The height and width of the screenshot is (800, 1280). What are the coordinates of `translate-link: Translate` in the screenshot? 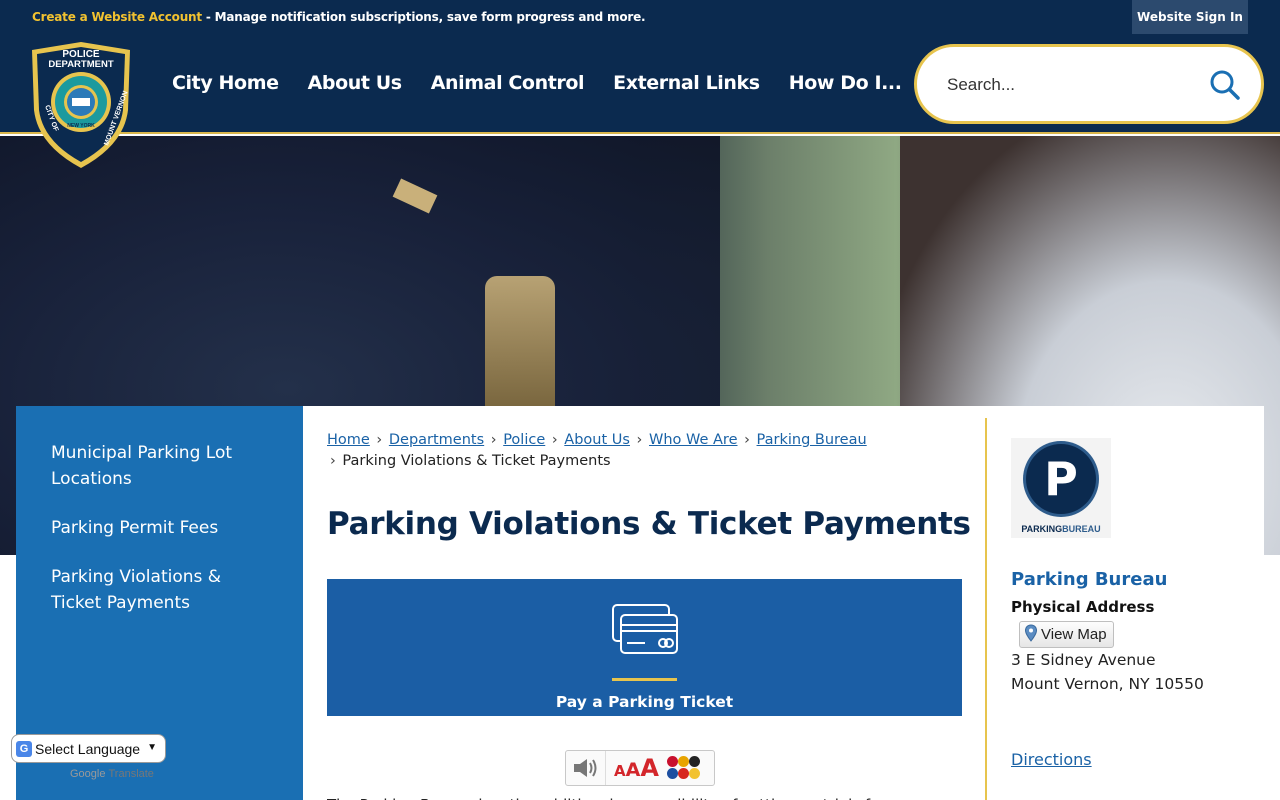 It's located at (130, 774).